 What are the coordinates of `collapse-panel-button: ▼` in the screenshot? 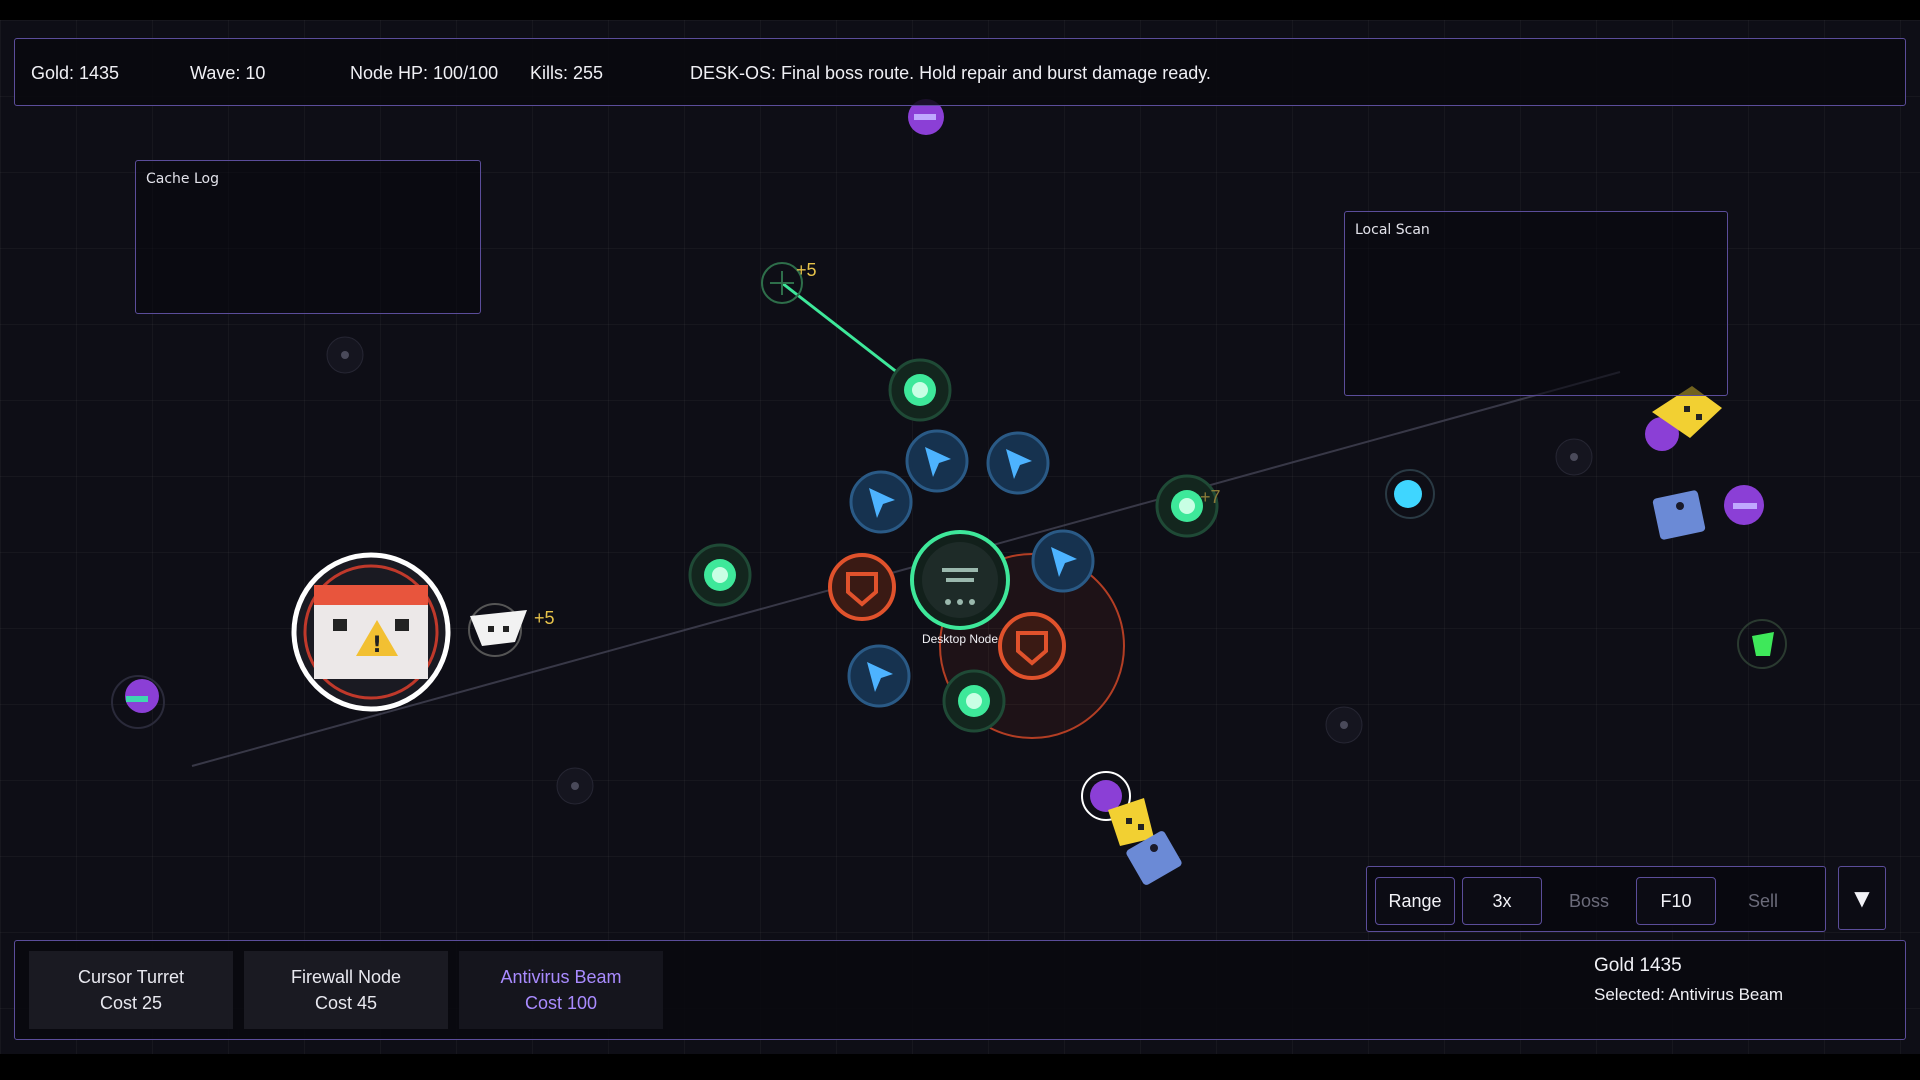 It's located at (1862, 898).